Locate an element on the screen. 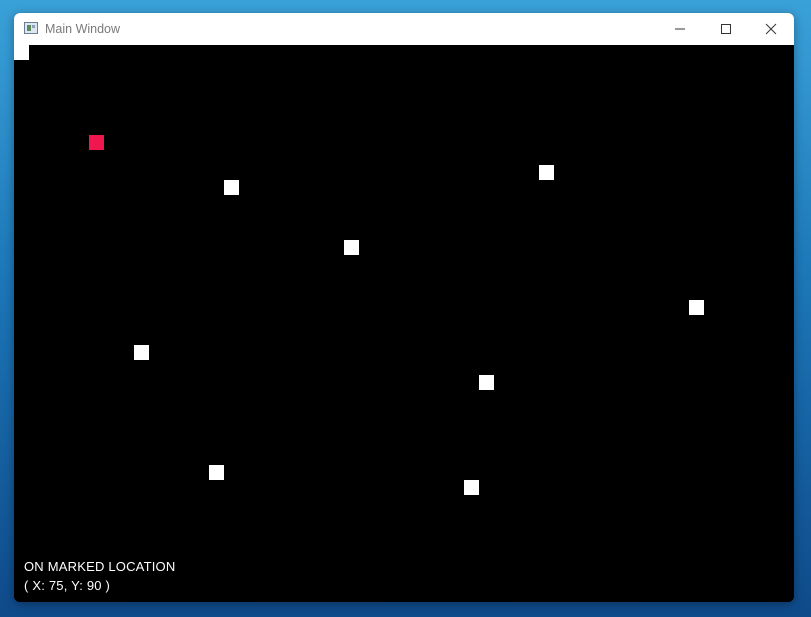 The image size is (811, 617). maximize-button is located at coordinates (726, 29).